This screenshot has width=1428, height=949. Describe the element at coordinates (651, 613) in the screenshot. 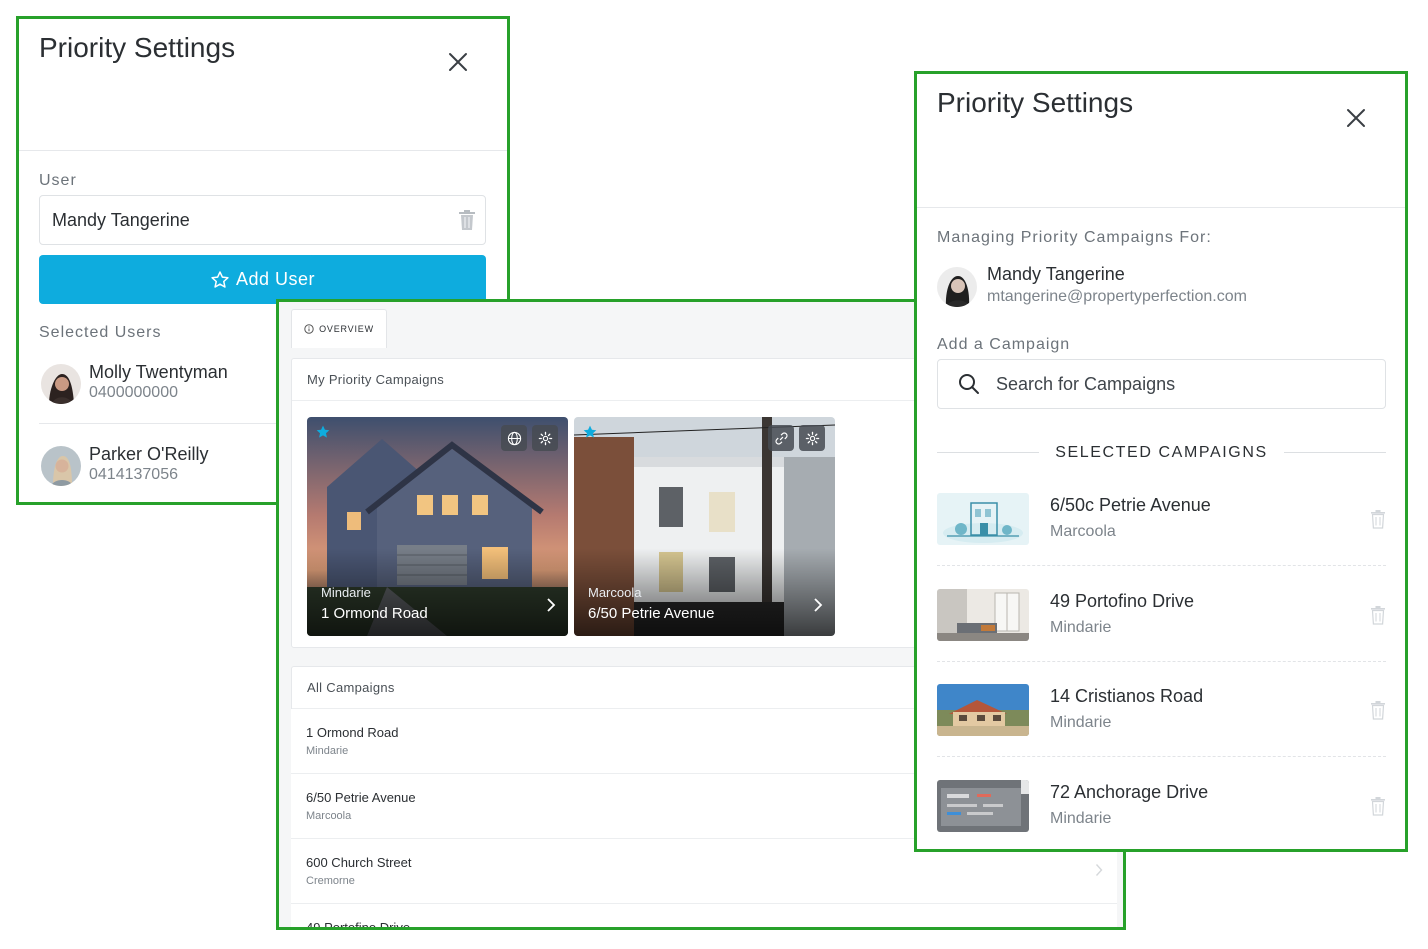

I see `tile-street: 6/50 Petrie Avenue` at that location.